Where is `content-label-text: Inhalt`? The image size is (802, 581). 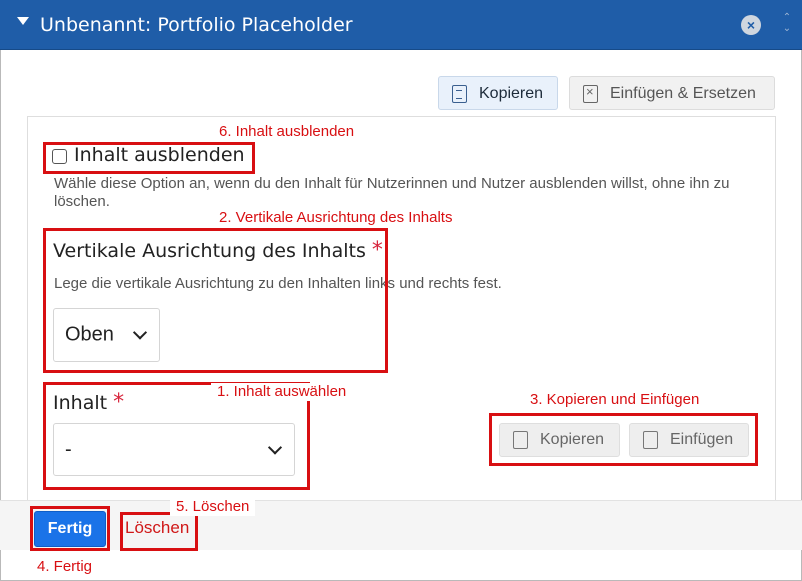 content-label-text: Inhalt is located at coordinates (80, 403).